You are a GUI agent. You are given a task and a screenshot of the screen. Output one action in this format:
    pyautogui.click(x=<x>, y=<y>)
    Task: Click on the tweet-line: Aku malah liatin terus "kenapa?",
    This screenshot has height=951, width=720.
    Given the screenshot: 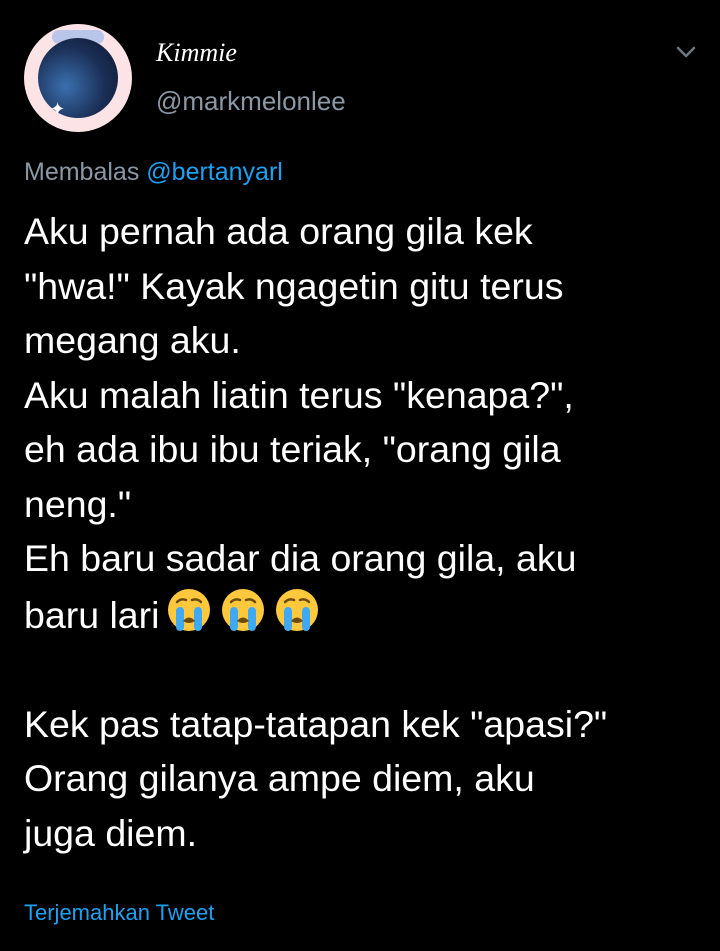 What is the action you would take?
    pyautogui.click(x=299, y=394)
    